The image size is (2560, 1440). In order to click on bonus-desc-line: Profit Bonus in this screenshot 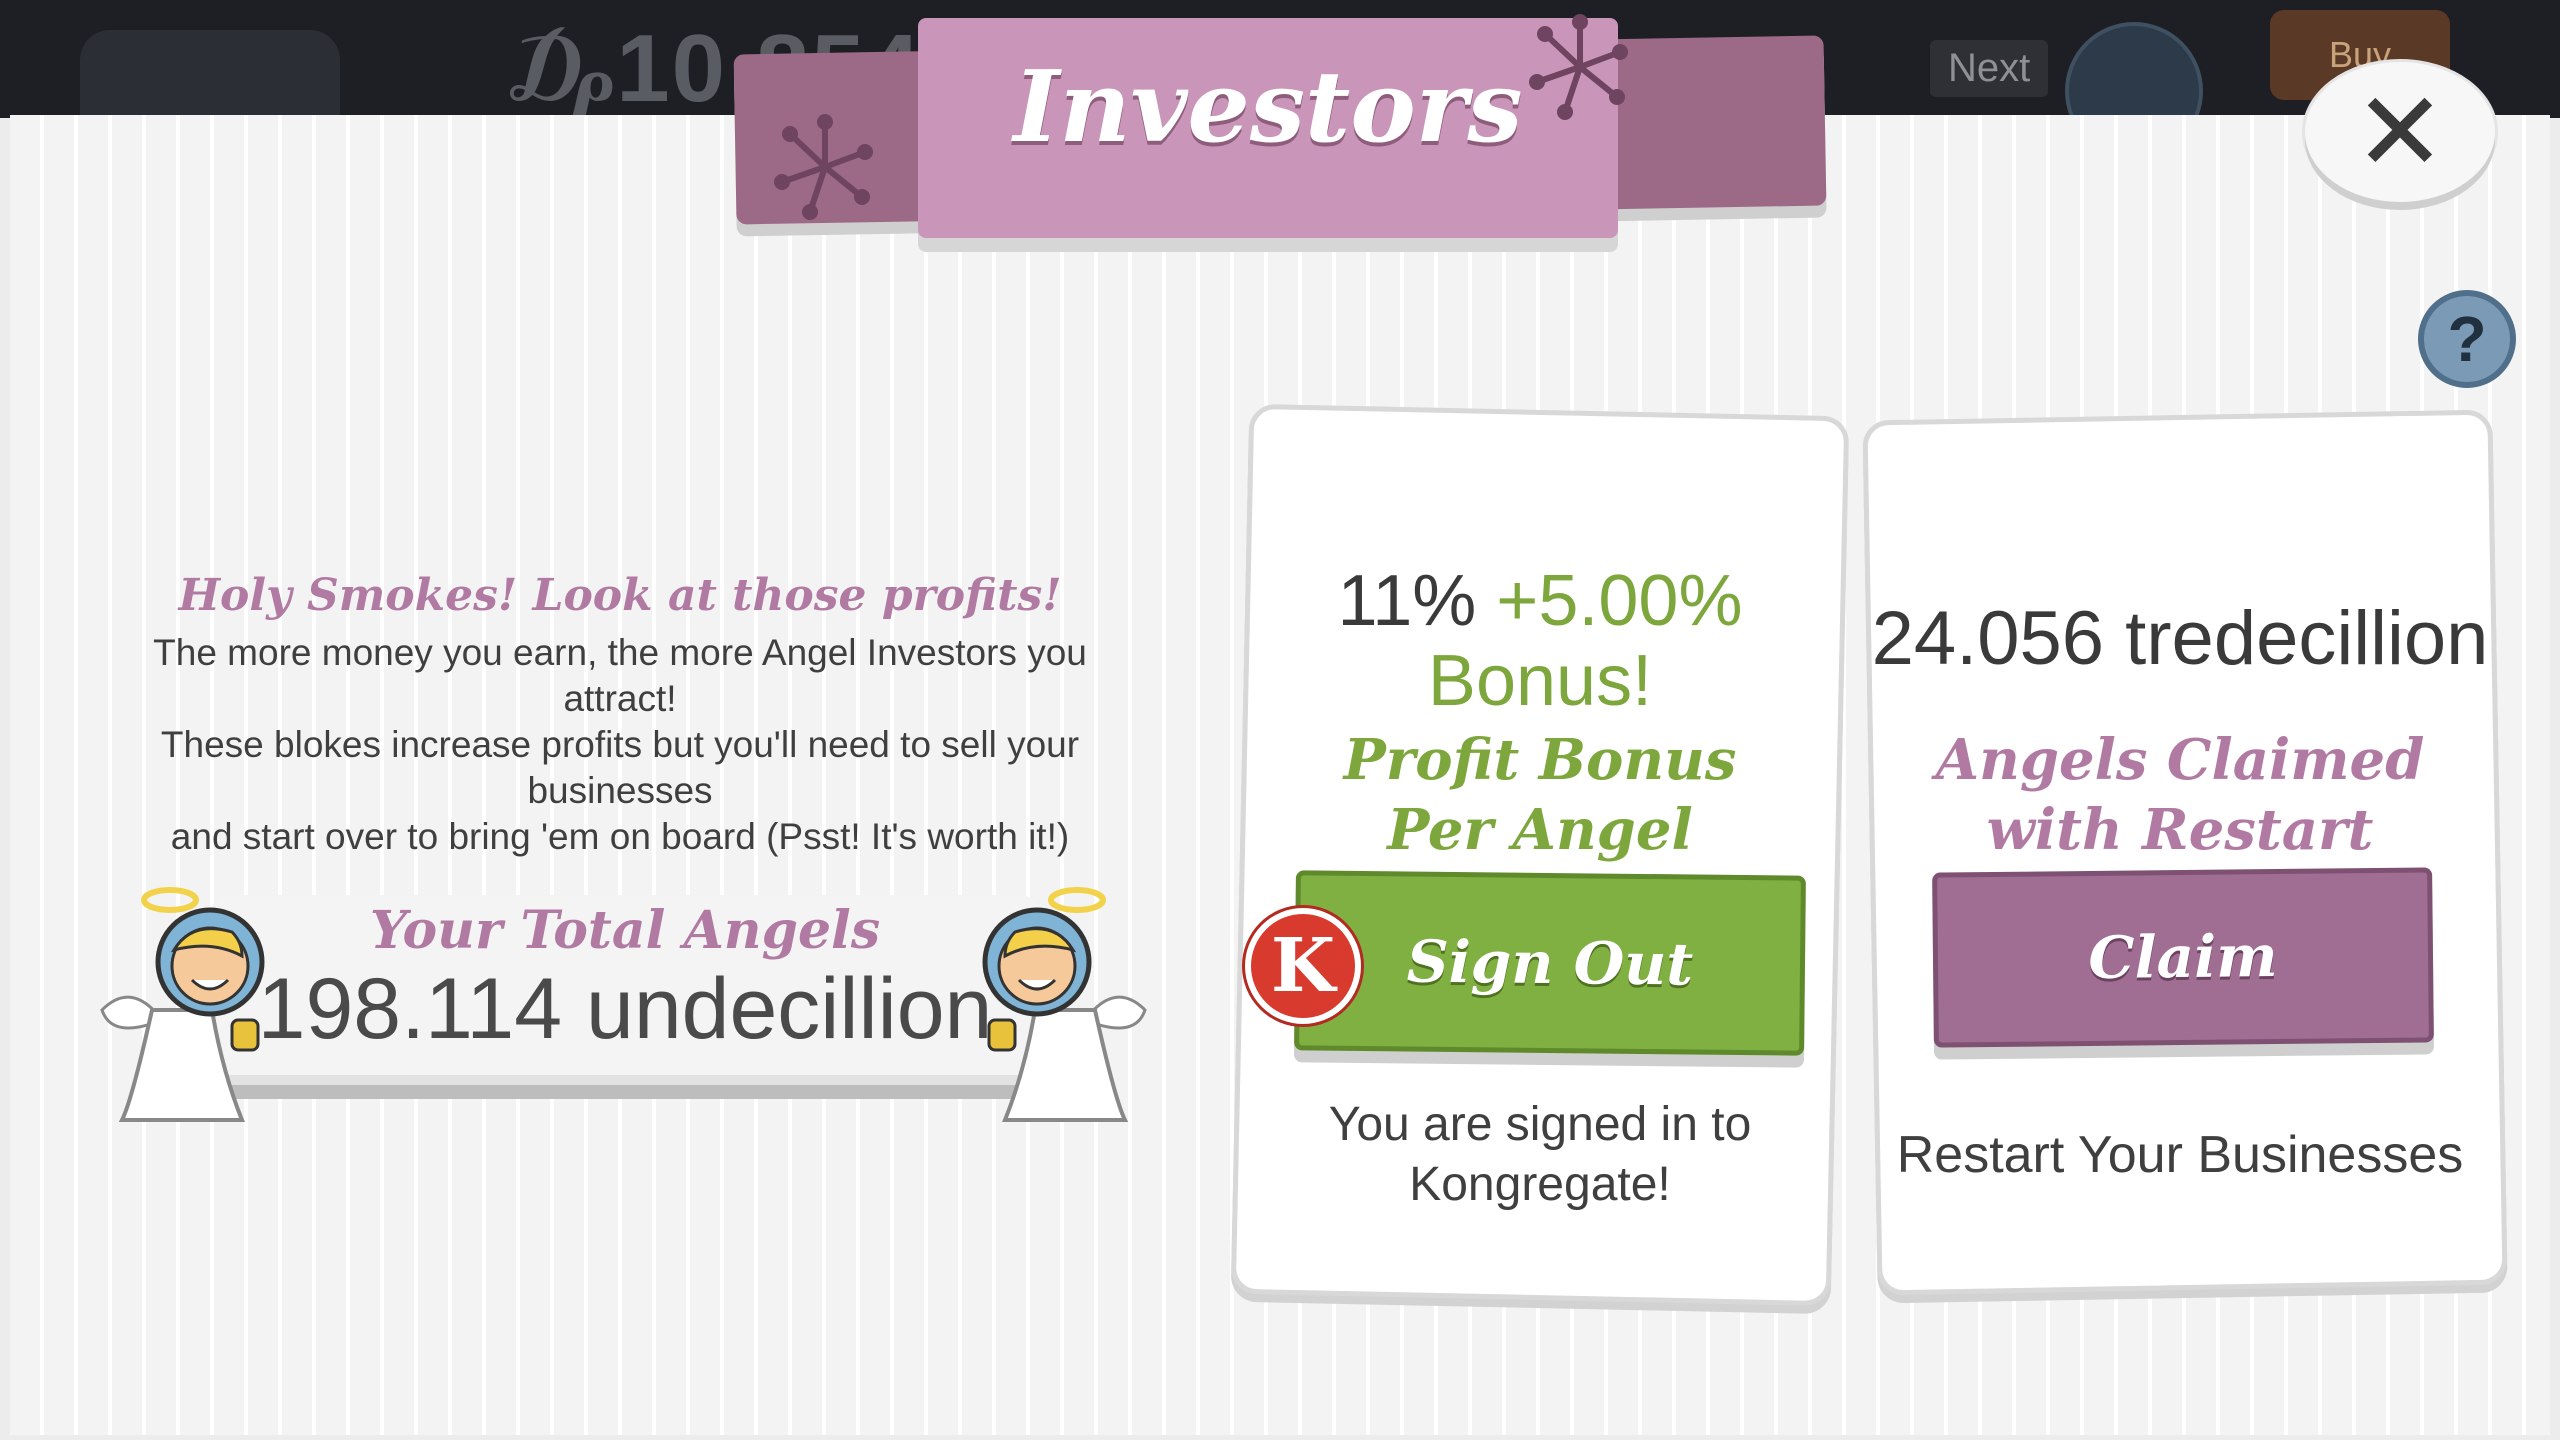, I will do `click(1540, 760)`.